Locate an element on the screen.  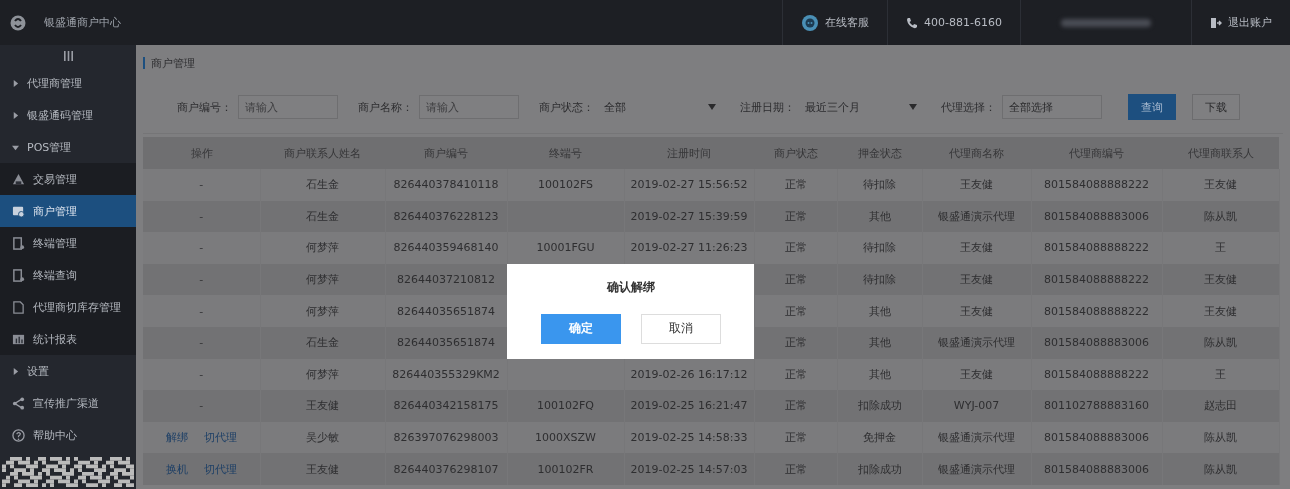
sidebar-item: 交易管理 is located at coordinates (68, 179).